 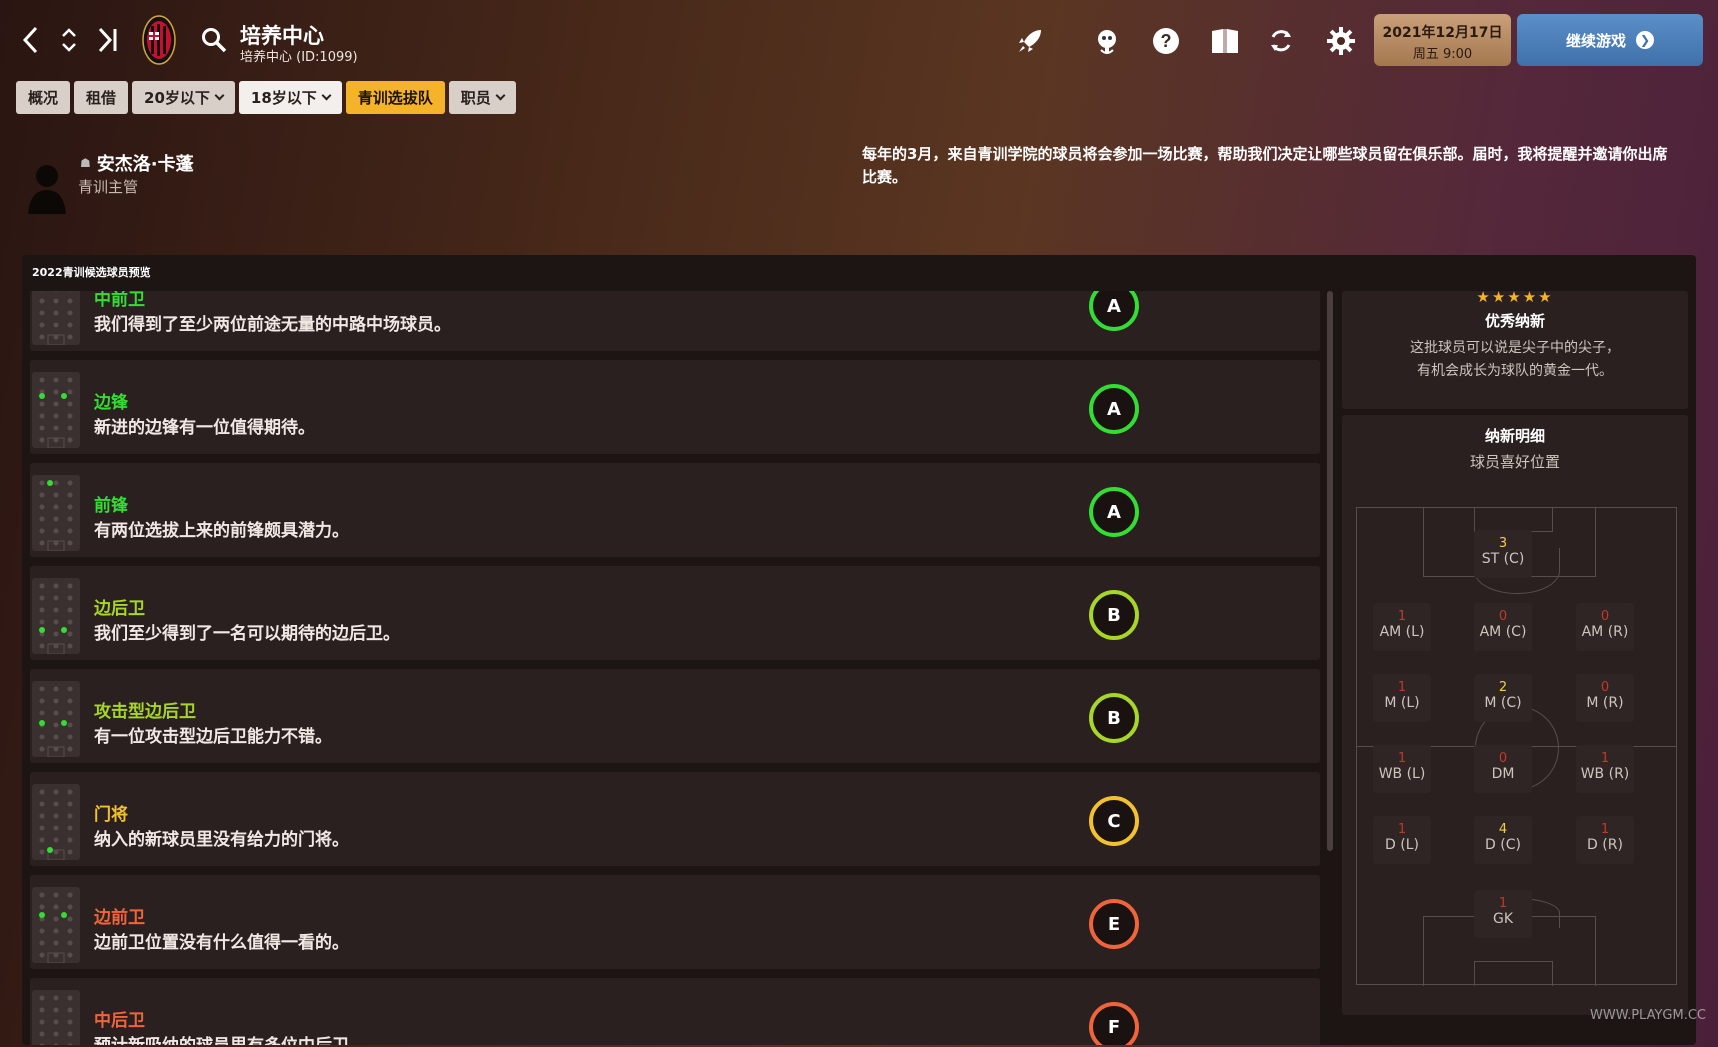 What do you see at coordinates (1503, 840) in the screenshot?
I see `pitch-position: 4D (C)` at bounding box center [1503, 840].